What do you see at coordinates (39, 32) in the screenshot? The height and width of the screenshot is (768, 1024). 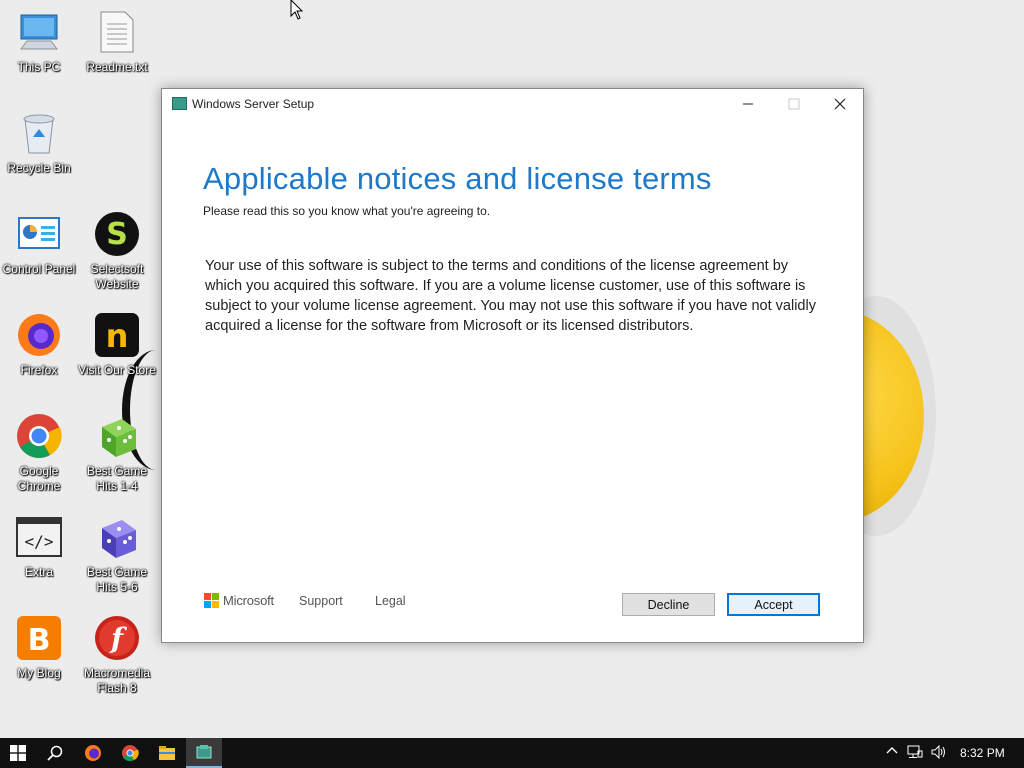 I see `computer-icon` at bounding box center [39, 32].